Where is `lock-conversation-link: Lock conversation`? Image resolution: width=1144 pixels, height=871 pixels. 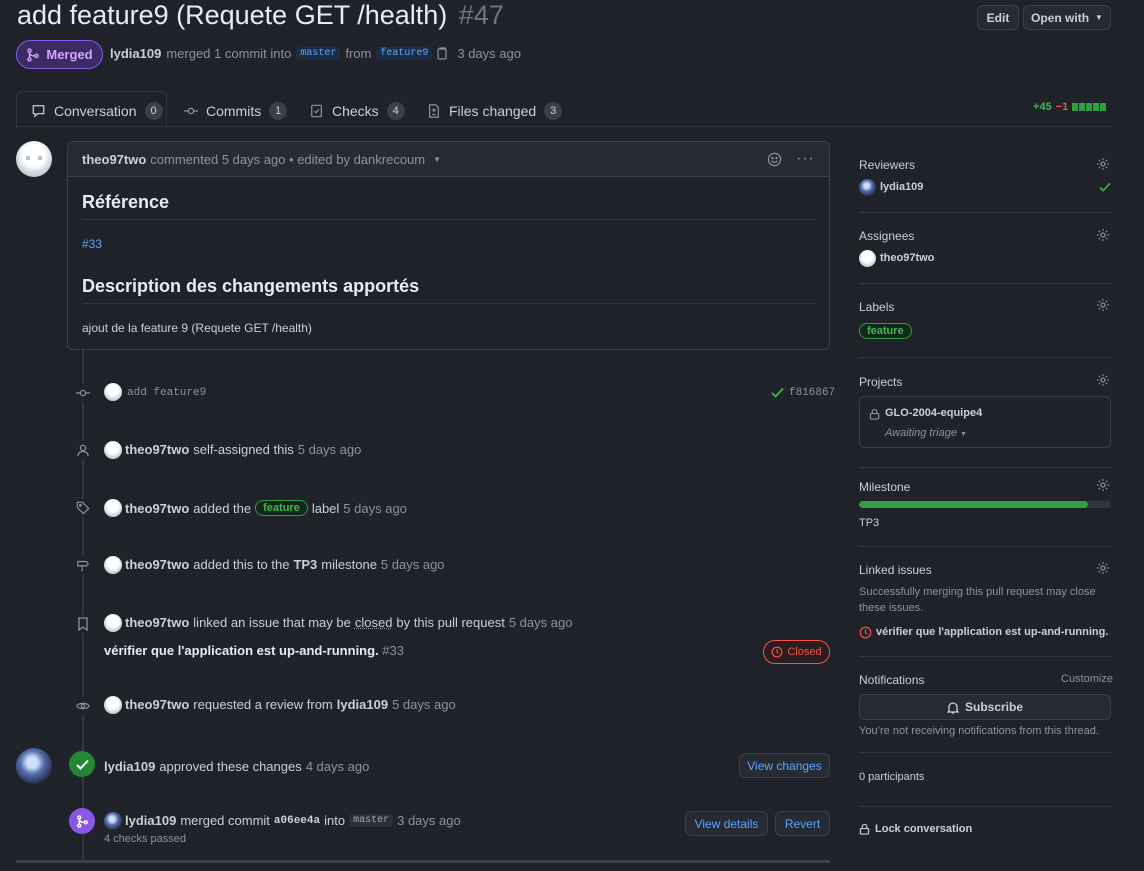 lock-conversation-link: Lock conversation is located at coordinates (915, 829).